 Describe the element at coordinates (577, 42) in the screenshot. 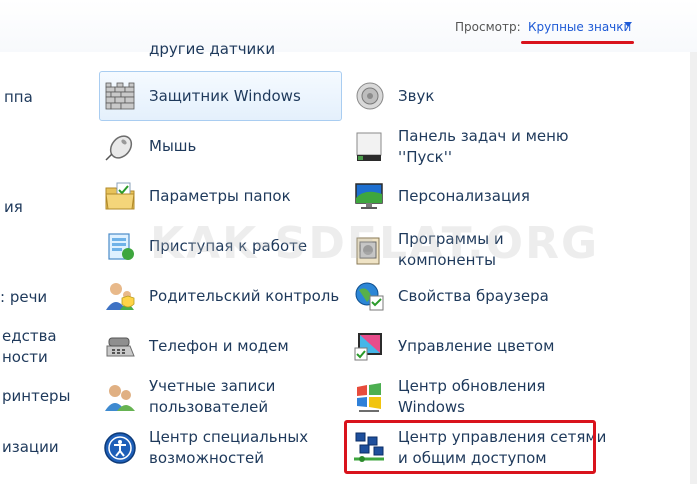

I see `highlight-underline` at that location.